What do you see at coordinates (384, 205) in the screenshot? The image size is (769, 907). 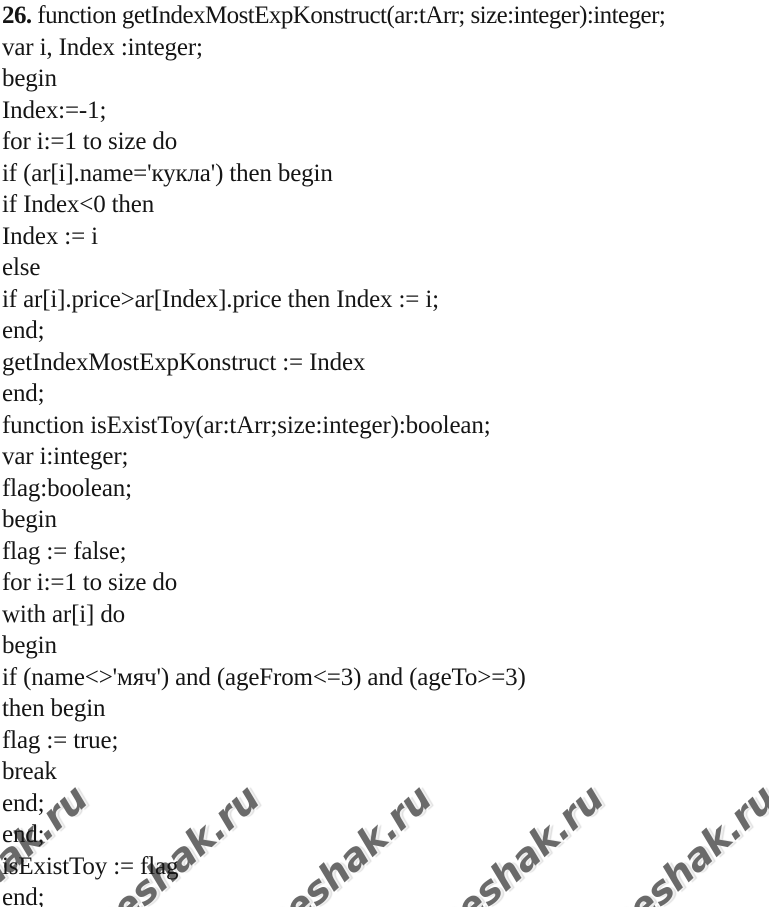 I see `code-line: if Index<0 then` at bounding box center [384, 205].